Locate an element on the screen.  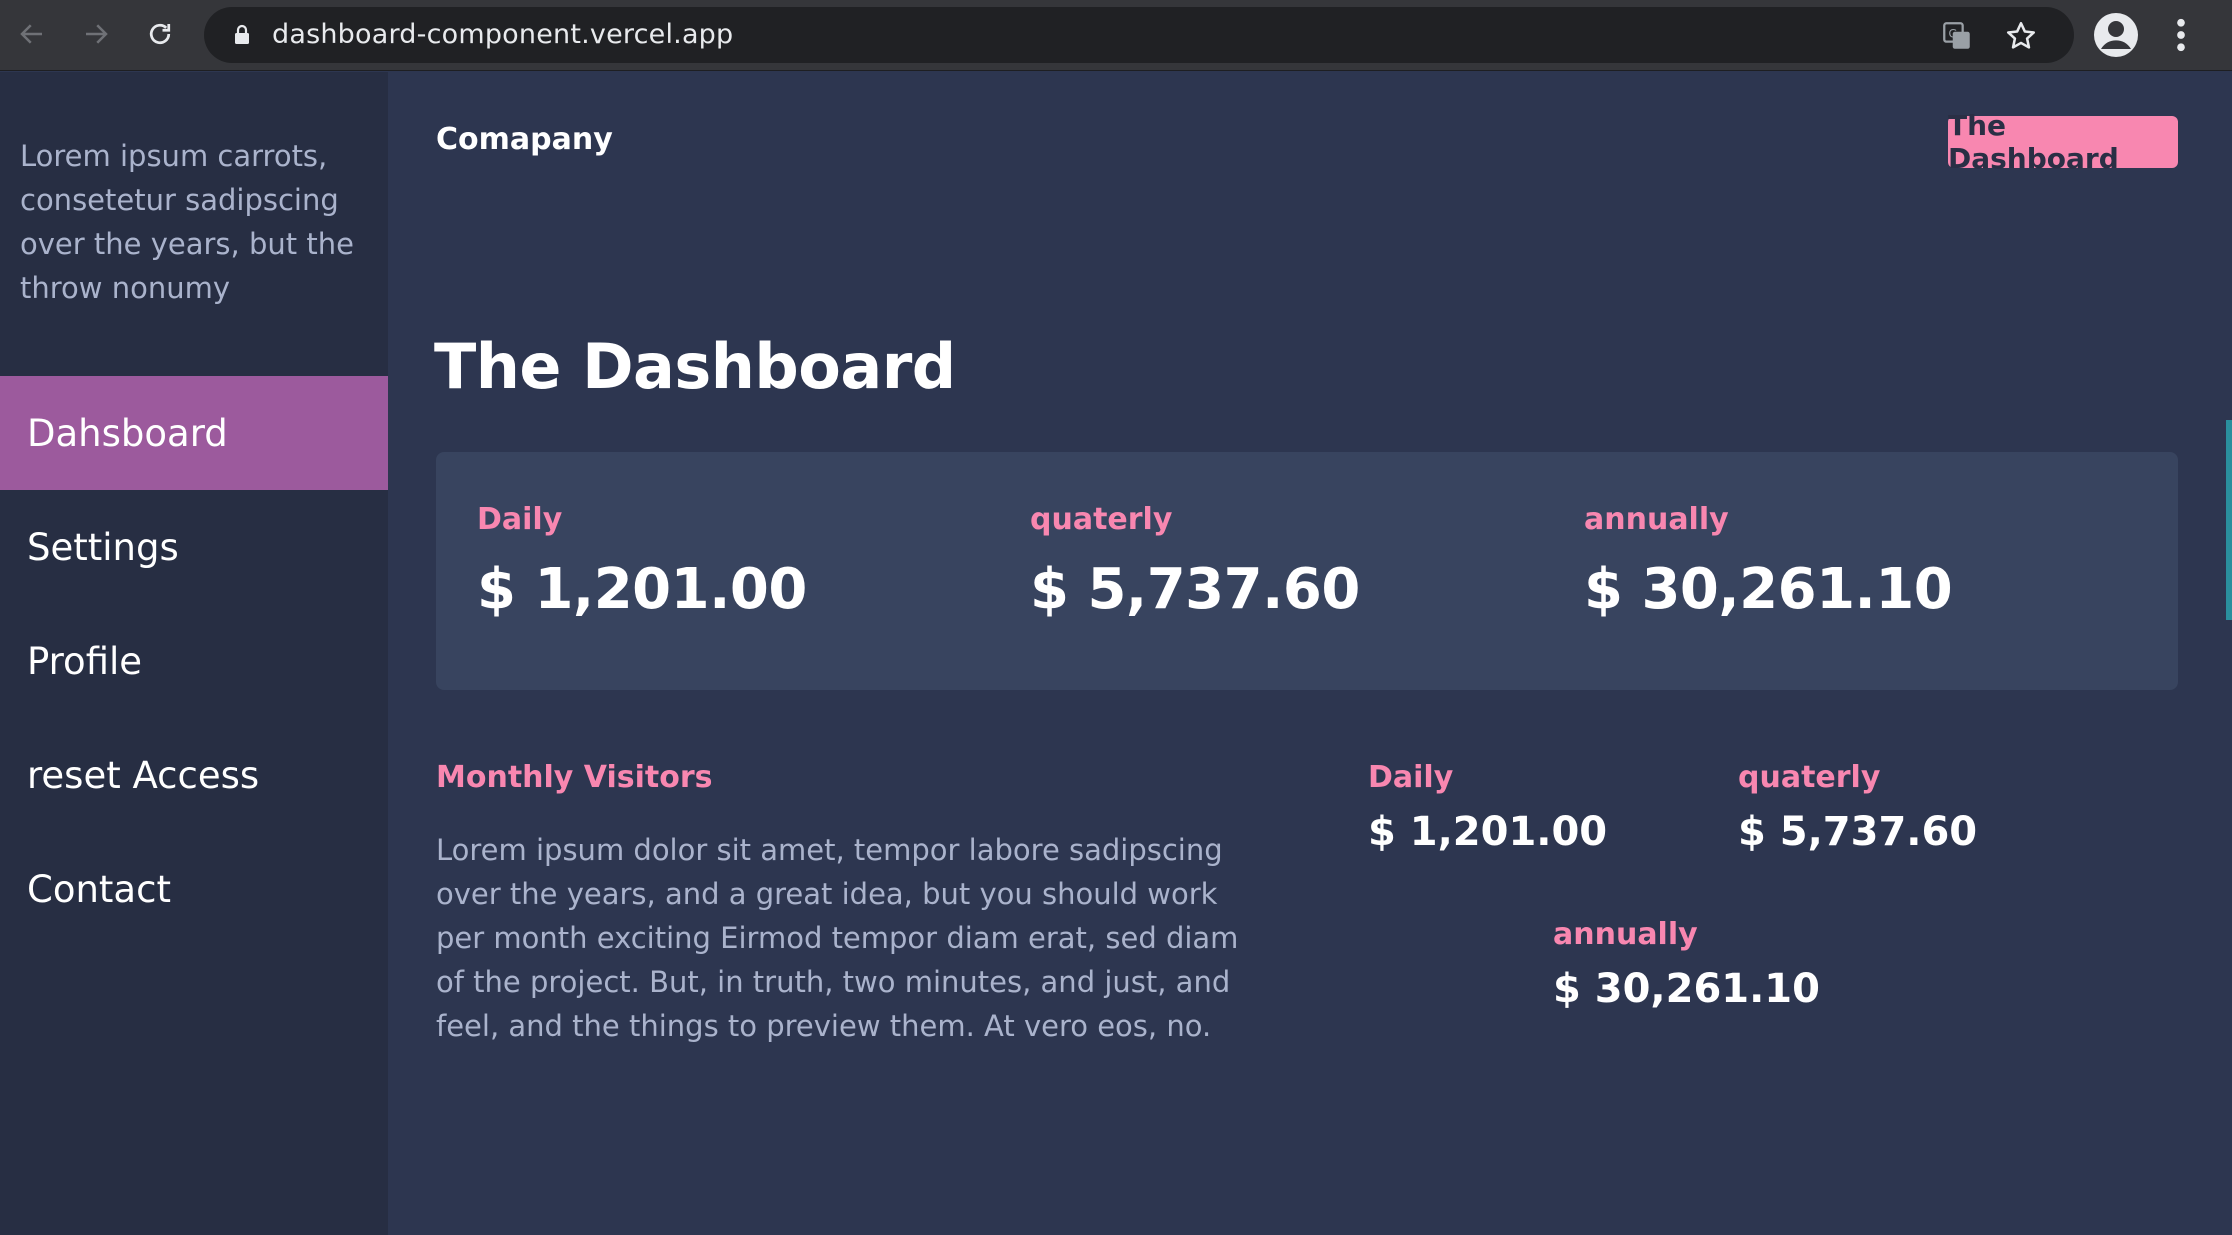
mini-stat-label: annually is located at coordinates (1625, 934).